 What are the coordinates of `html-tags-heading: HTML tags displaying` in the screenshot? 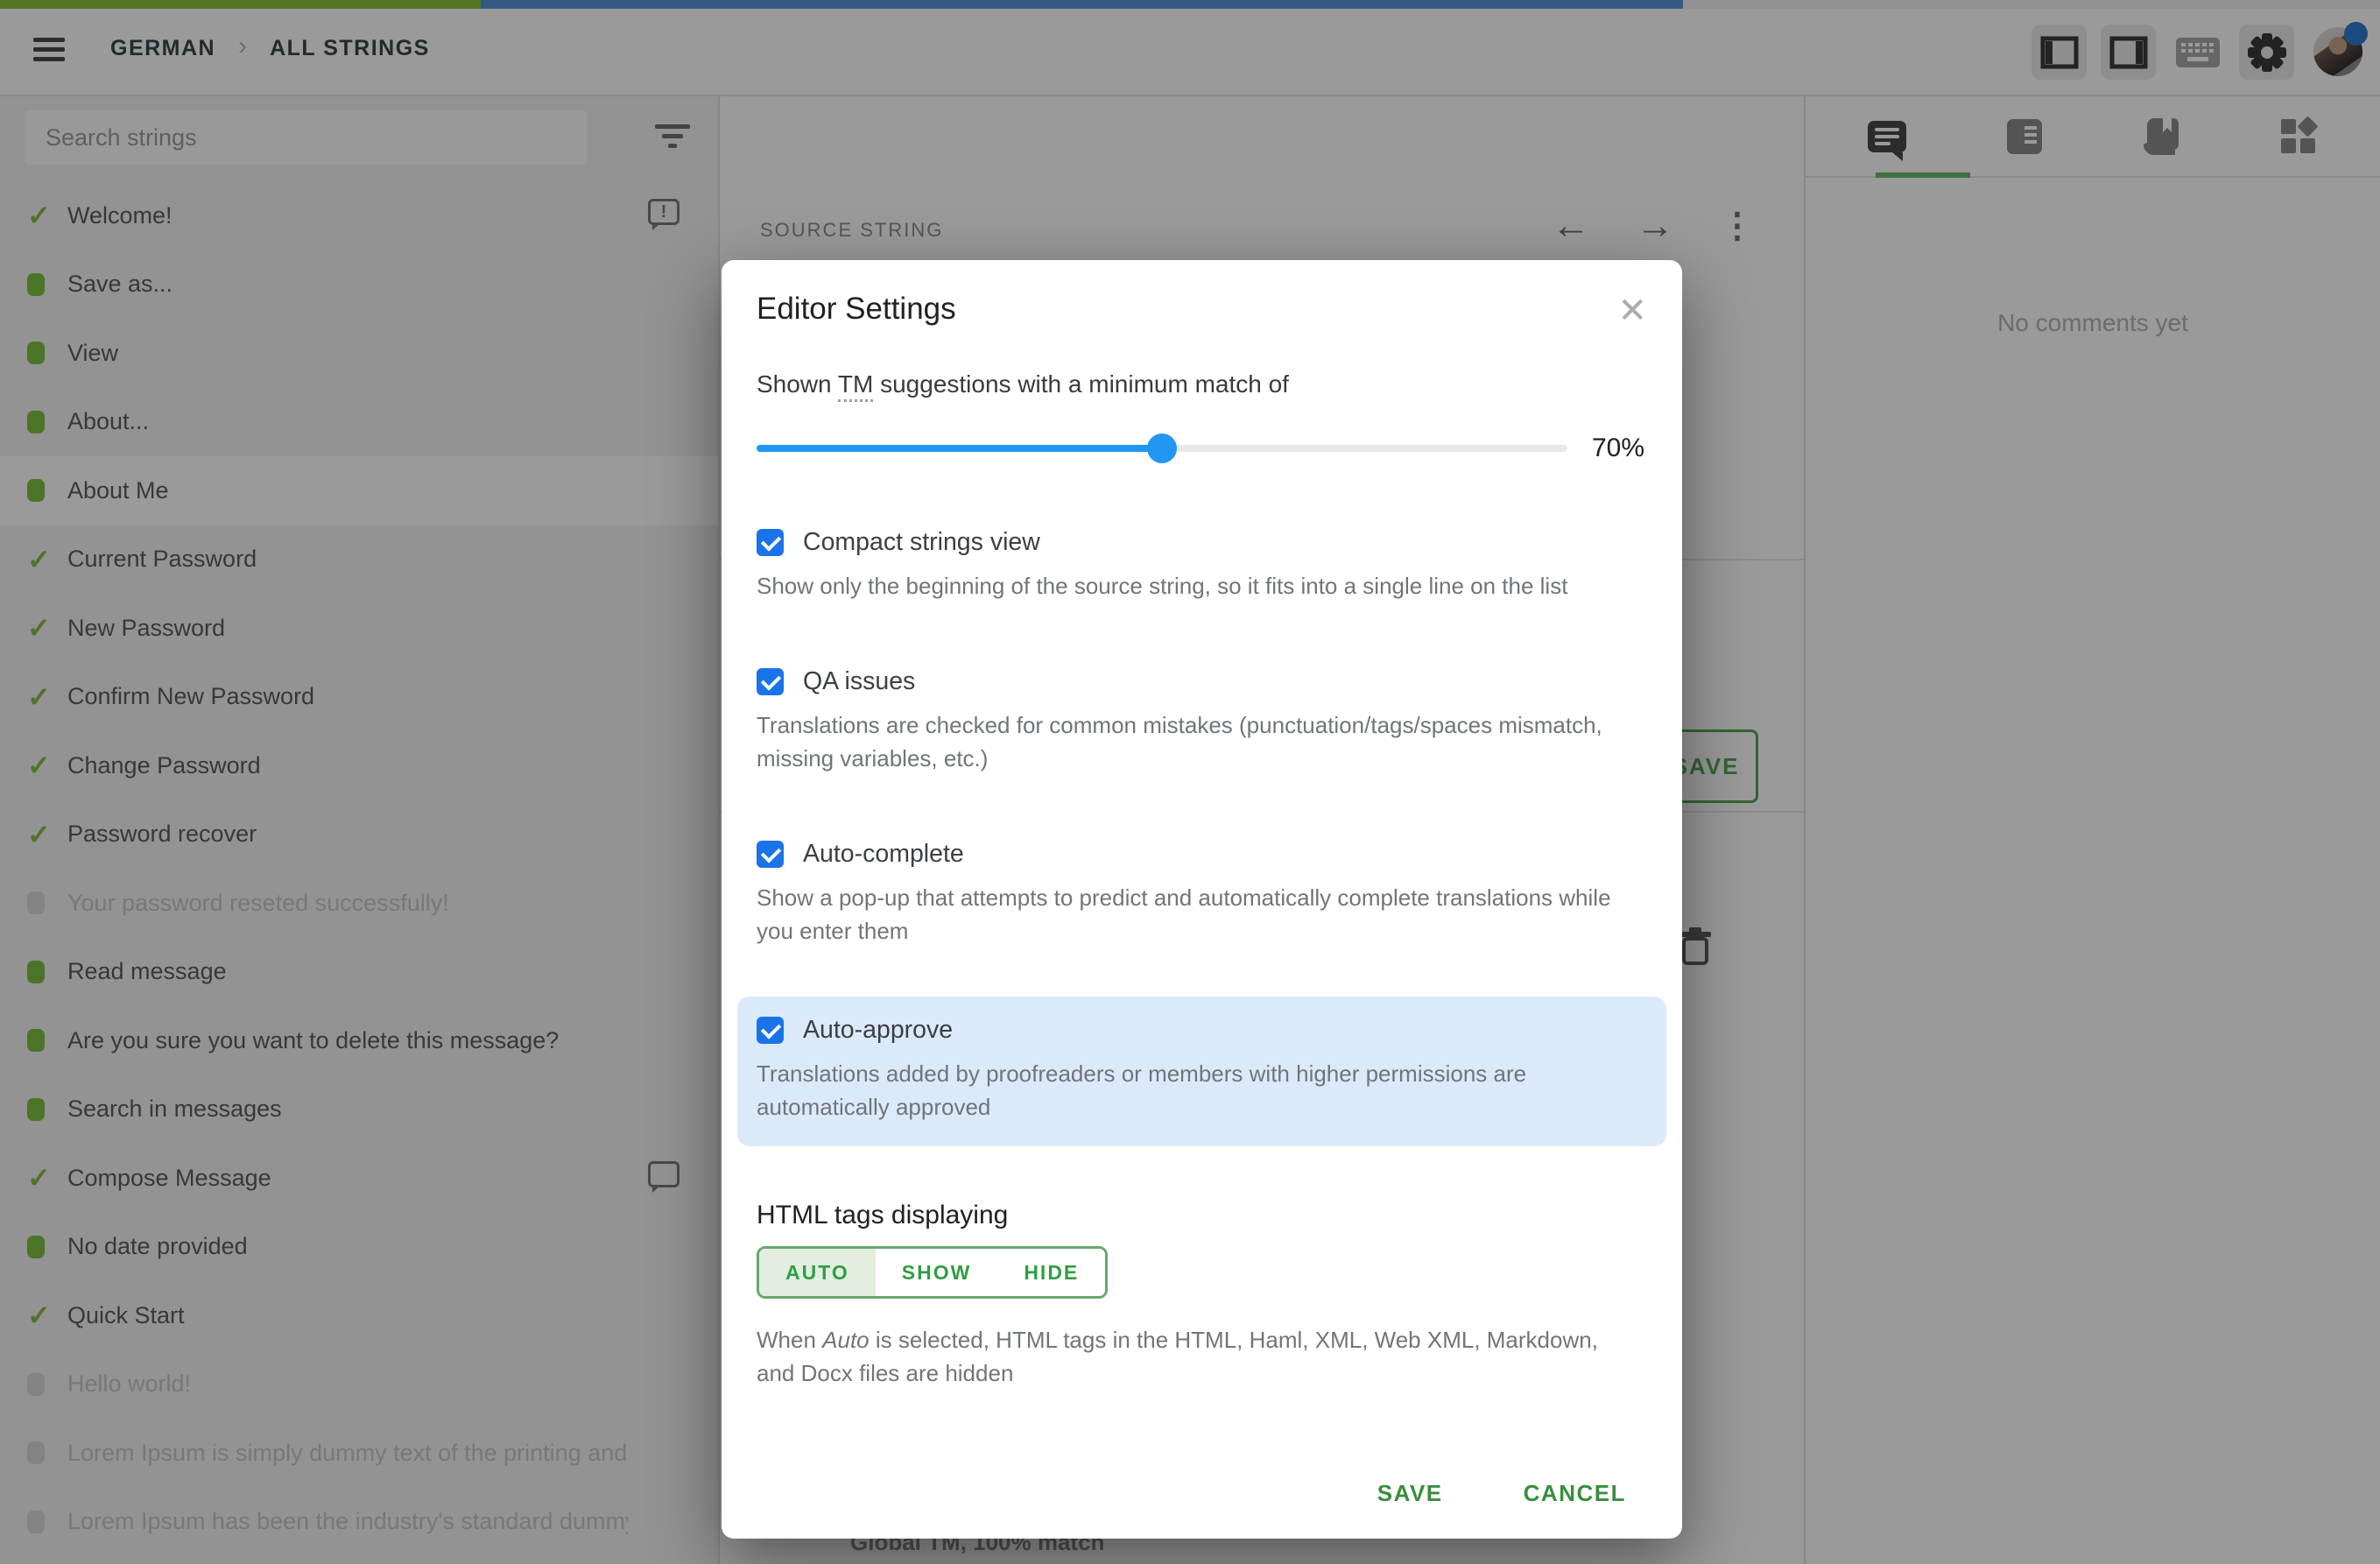 It's located at (883, 1215).